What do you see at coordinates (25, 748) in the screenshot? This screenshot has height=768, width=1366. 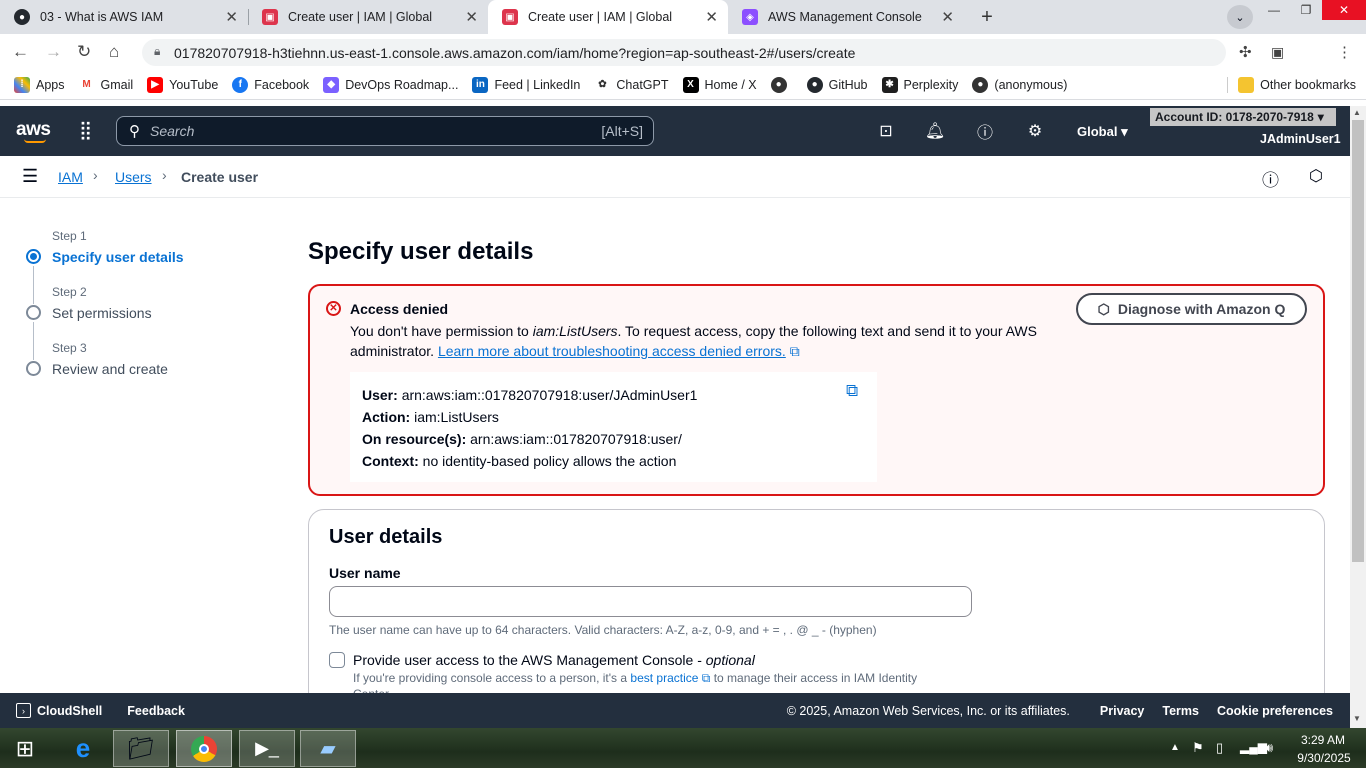 I see `windows-start-icon: ⊞` at bounding box center [25, 748].